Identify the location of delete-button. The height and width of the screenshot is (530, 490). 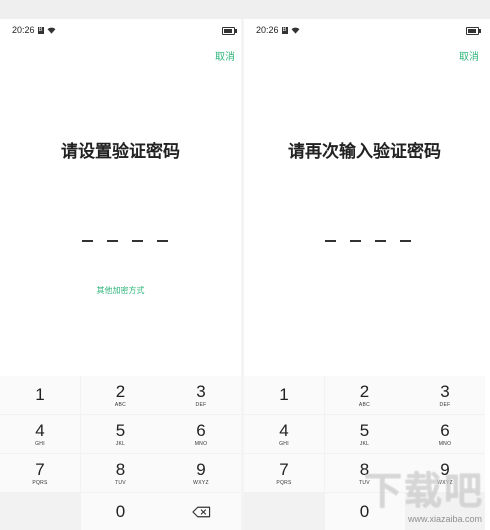
(201, 511).